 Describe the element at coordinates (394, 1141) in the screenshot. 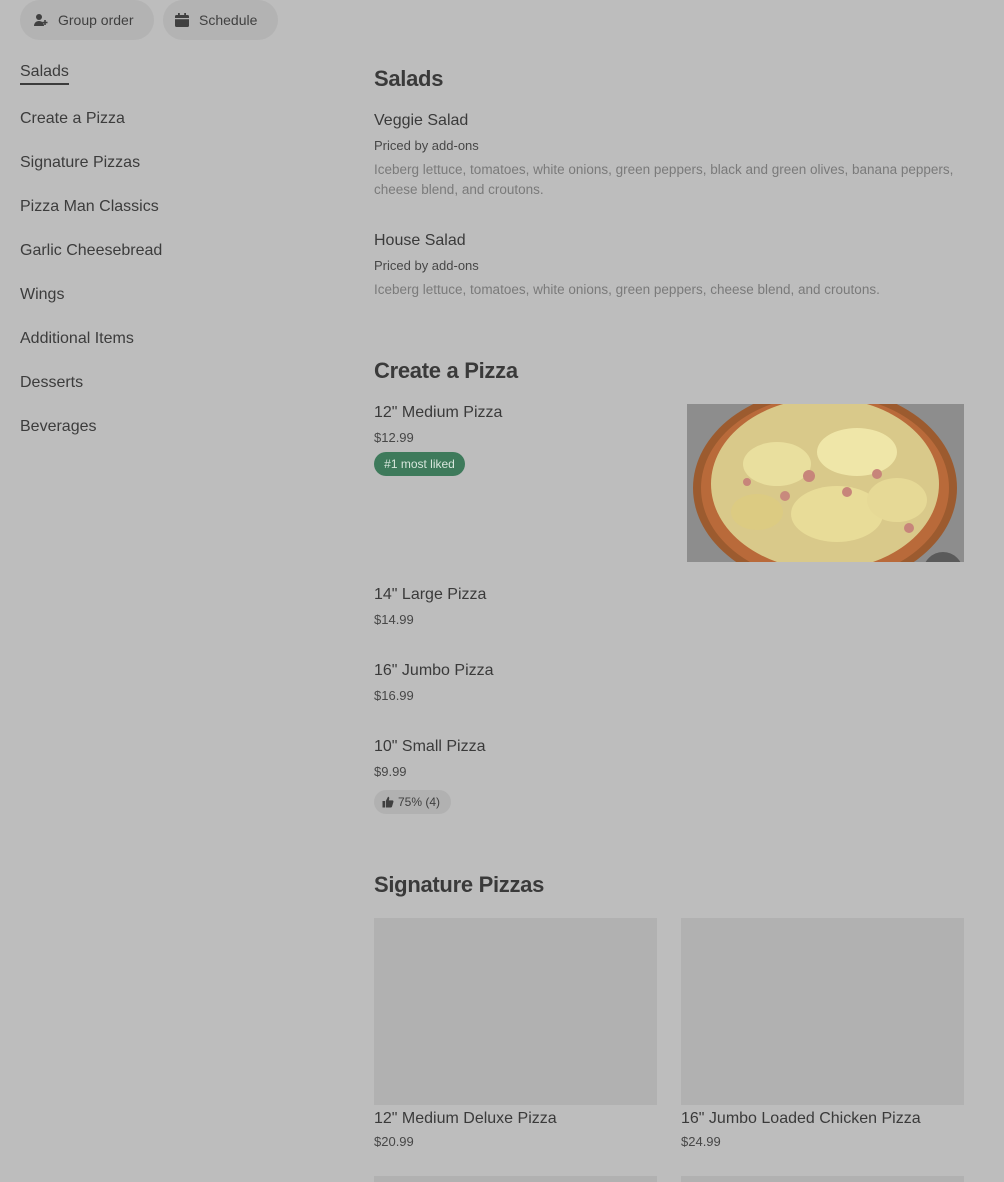

I see `item-price: $20.99` at that location.